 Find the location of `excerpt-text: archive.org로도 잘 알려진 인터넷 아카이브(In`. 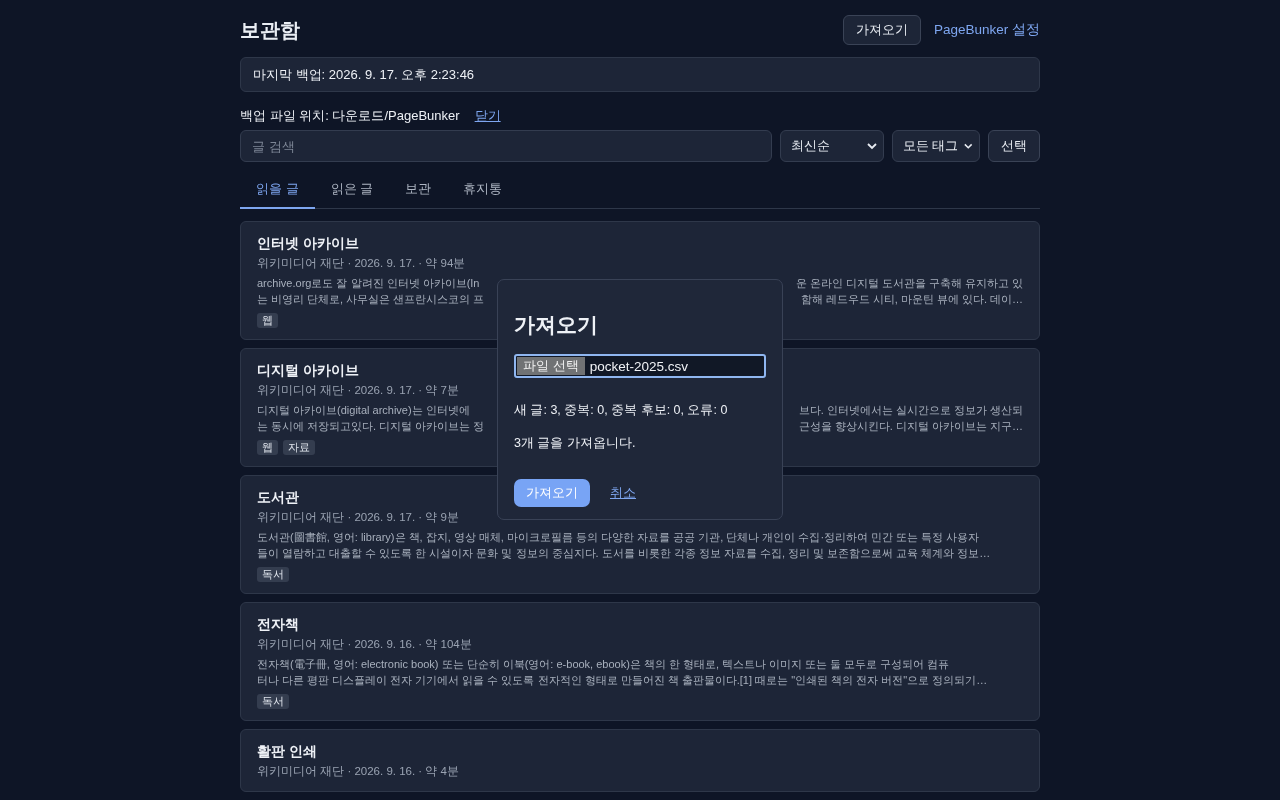

excerpt-text: archive.org로도 잘 알려진 인터넷 아카이브(In is located at coordinates (368, 283).